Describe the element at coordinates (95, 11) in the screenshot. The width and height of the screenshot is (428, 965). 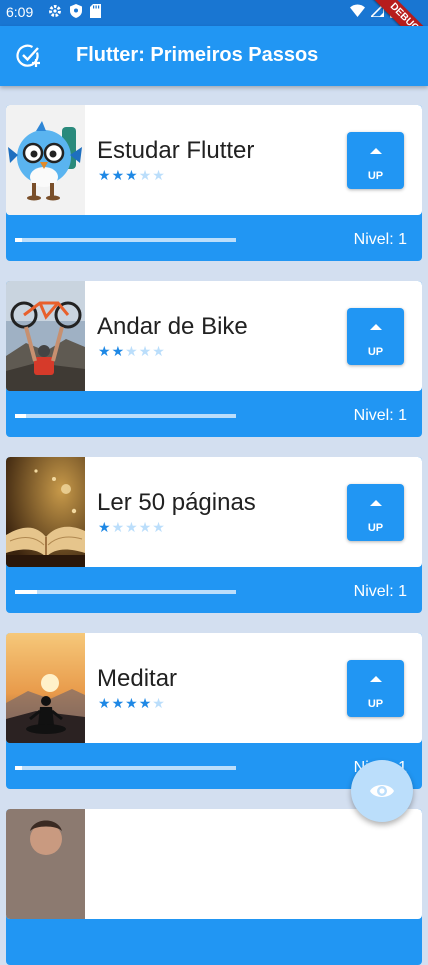
I see `sd-card-icon` at that location.